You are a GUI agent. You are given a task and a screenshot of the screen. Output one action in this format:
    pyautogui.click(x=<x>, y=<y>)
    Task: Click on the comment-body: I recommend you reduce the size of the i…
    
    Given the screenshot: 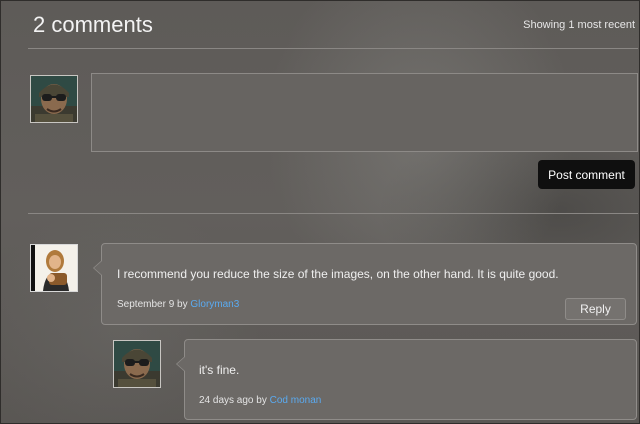 What is the action you would take?
    pyautogui.click(x=338, y=274)
    